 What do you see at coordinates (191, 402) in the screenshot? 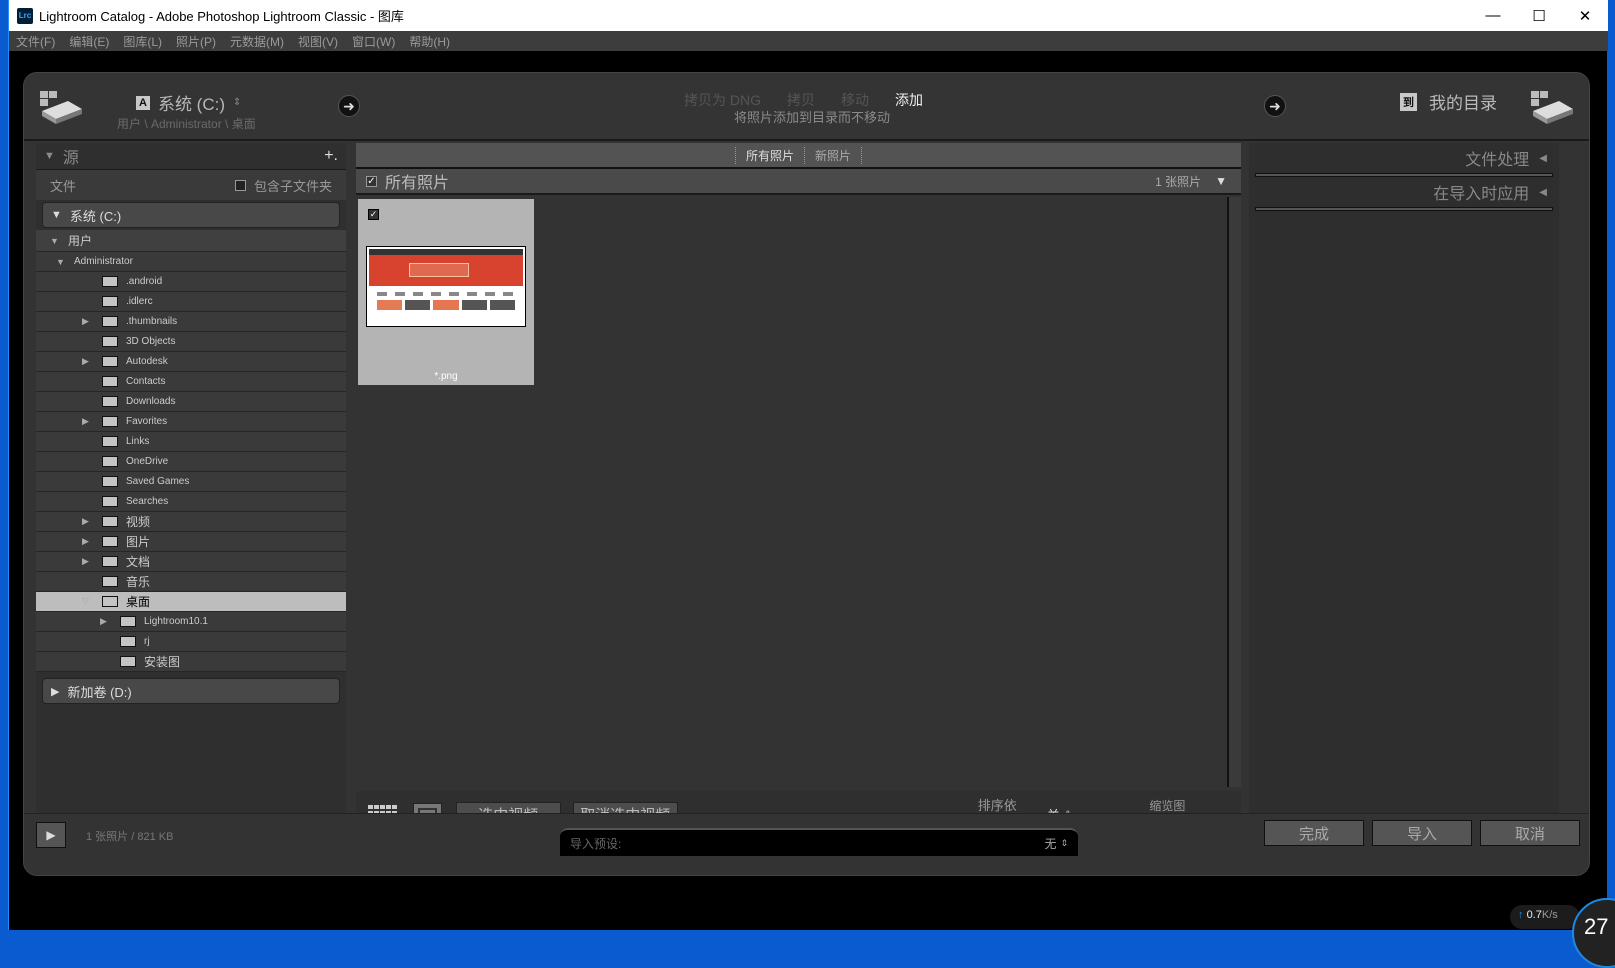
I see `folder-row: Downloads` at bounding box center [191, 402].